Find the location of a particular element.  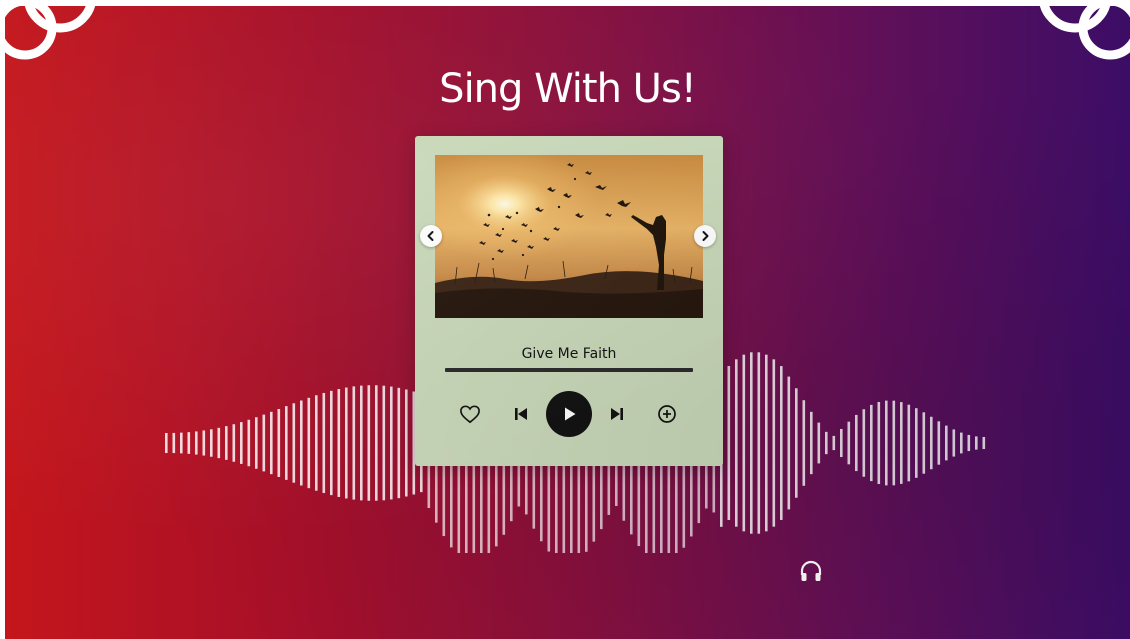

skip-previous-icon is located at coordinates (521, 414).